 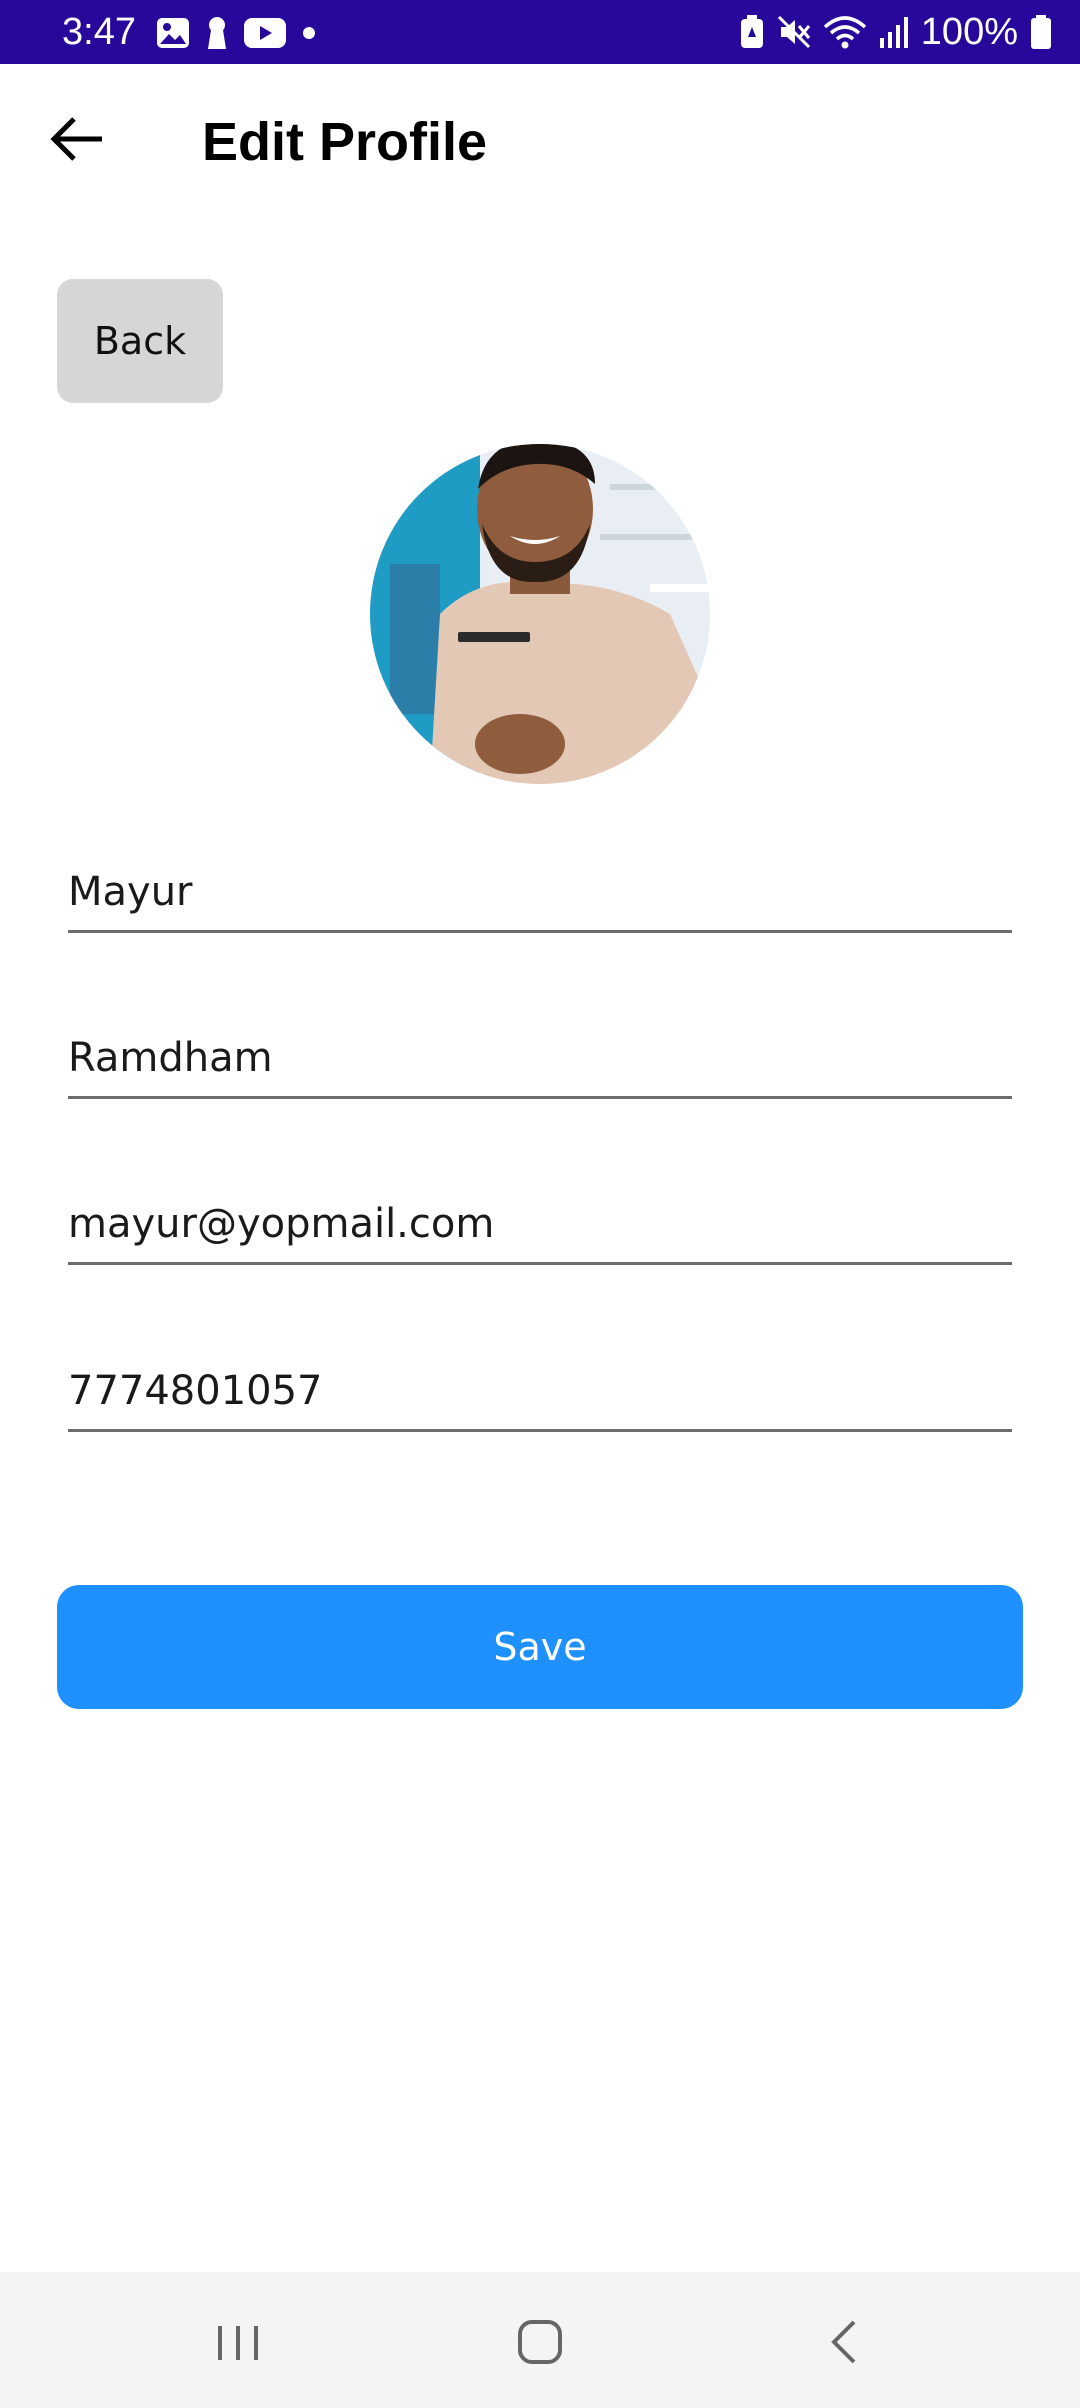 I want to click on system-nav-bar, so click(x=540, y=2340).